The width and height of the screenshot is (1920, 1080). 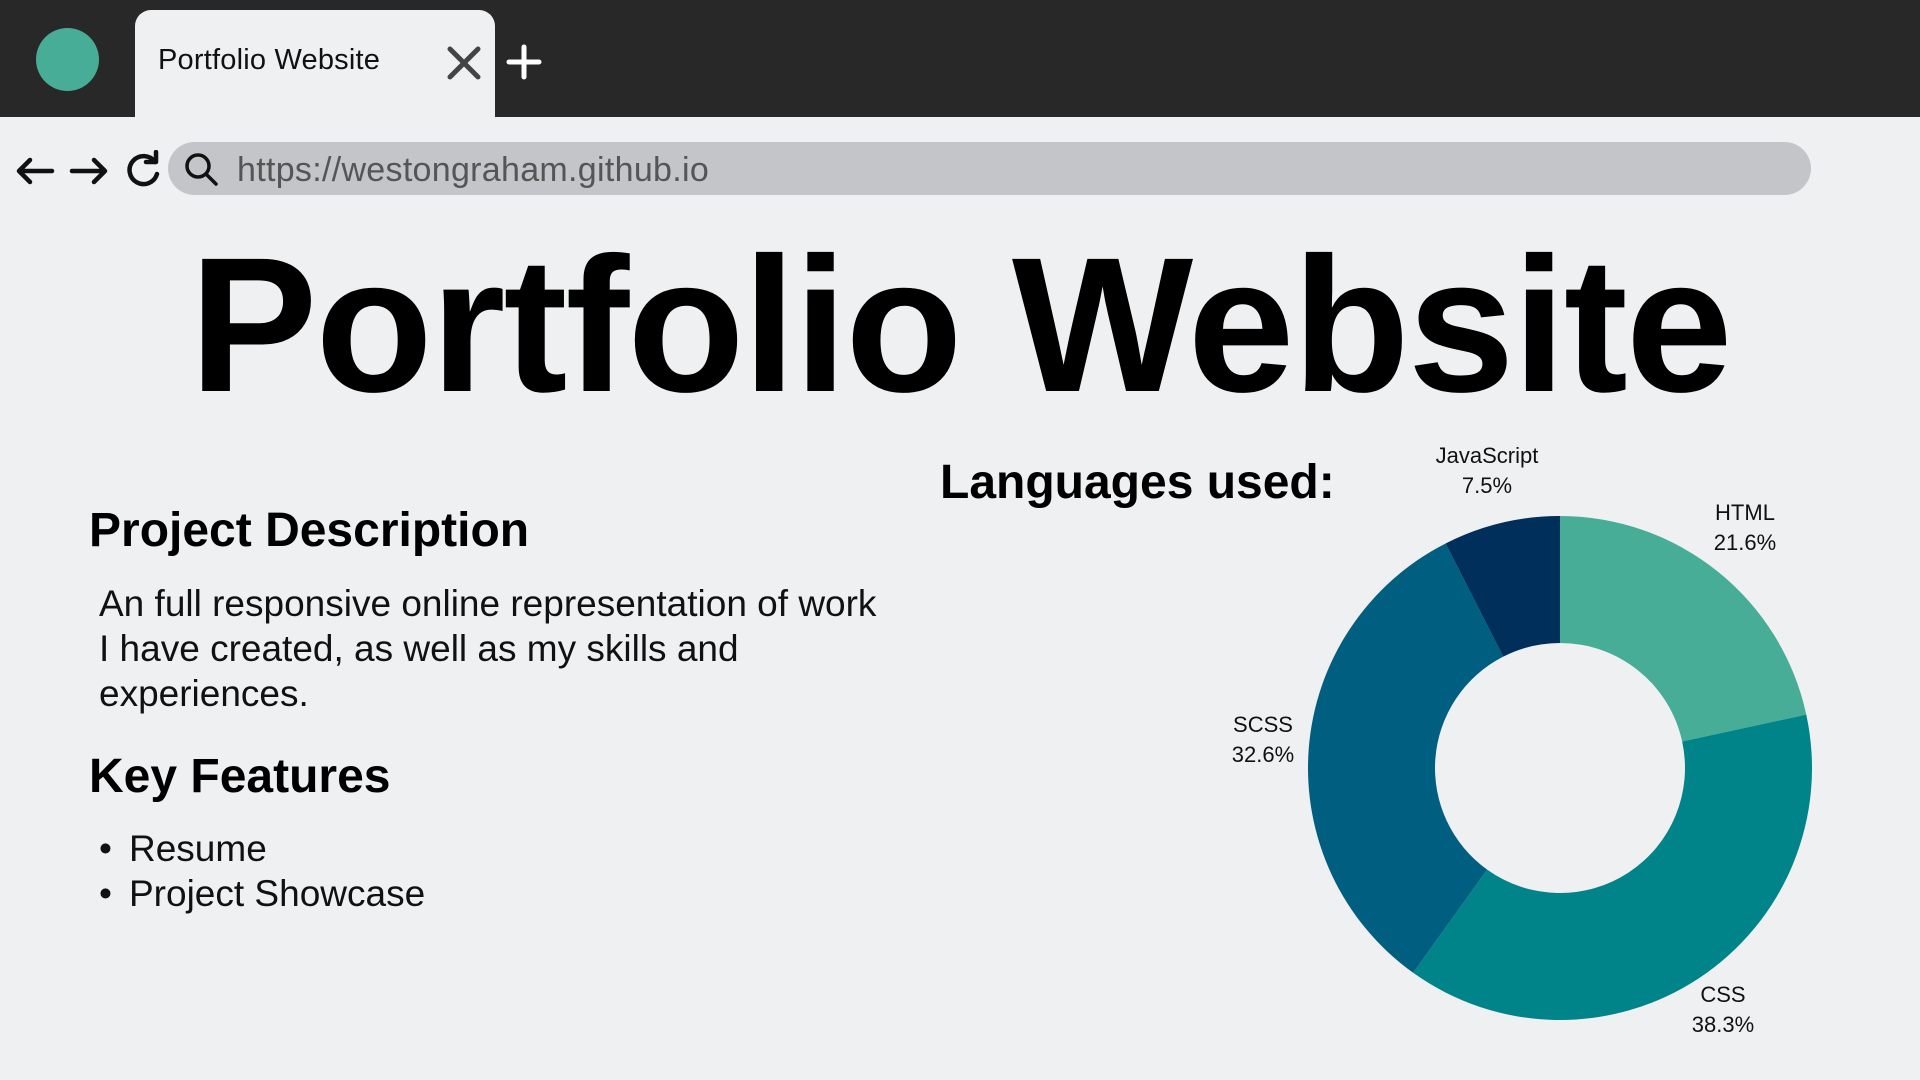 I want to click on slice-label-html: HTML, so click(x=1745, y=512).